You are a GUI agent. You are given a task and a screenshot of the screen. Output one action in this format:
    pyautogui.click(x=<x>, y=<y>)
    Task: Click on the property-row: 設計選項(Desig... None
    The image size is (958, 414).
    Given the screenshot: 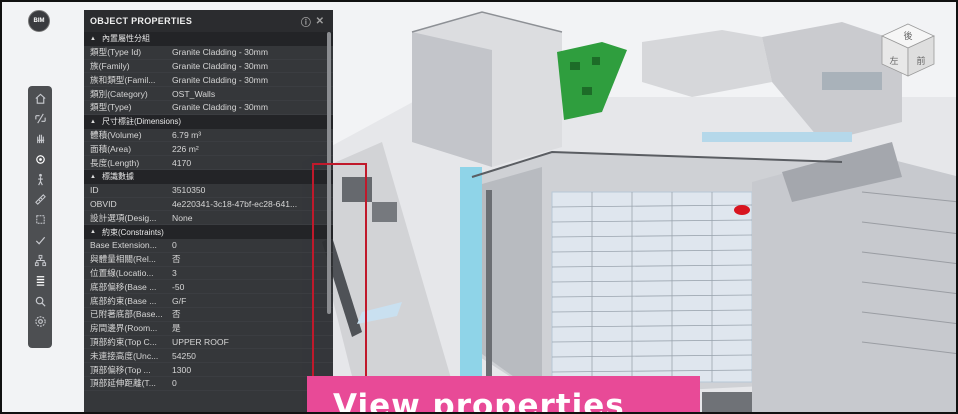 What is the action you would take?
    pyautogui.click(x=208, y=218)
    